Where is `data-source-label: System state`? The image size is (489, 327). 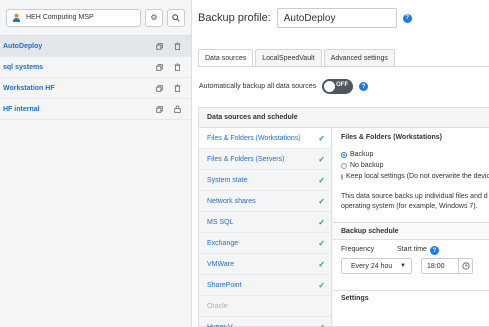 data-source-label: System state is located at coordinates (227, 180).